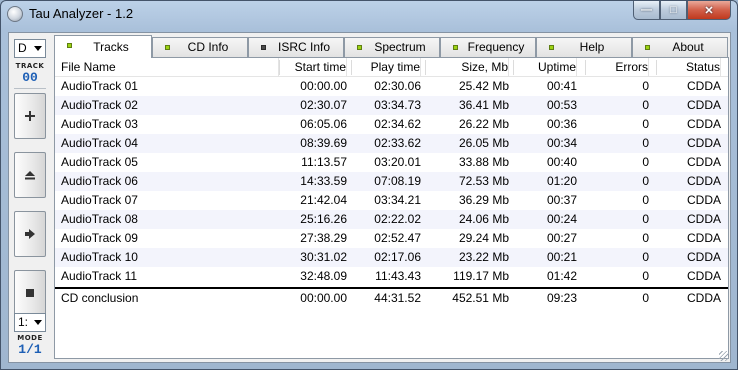  What do you see at coordinates (304, 47) in the screenshot?
I see `tab-label: ISRC Info` at bounding box center [304, 47].